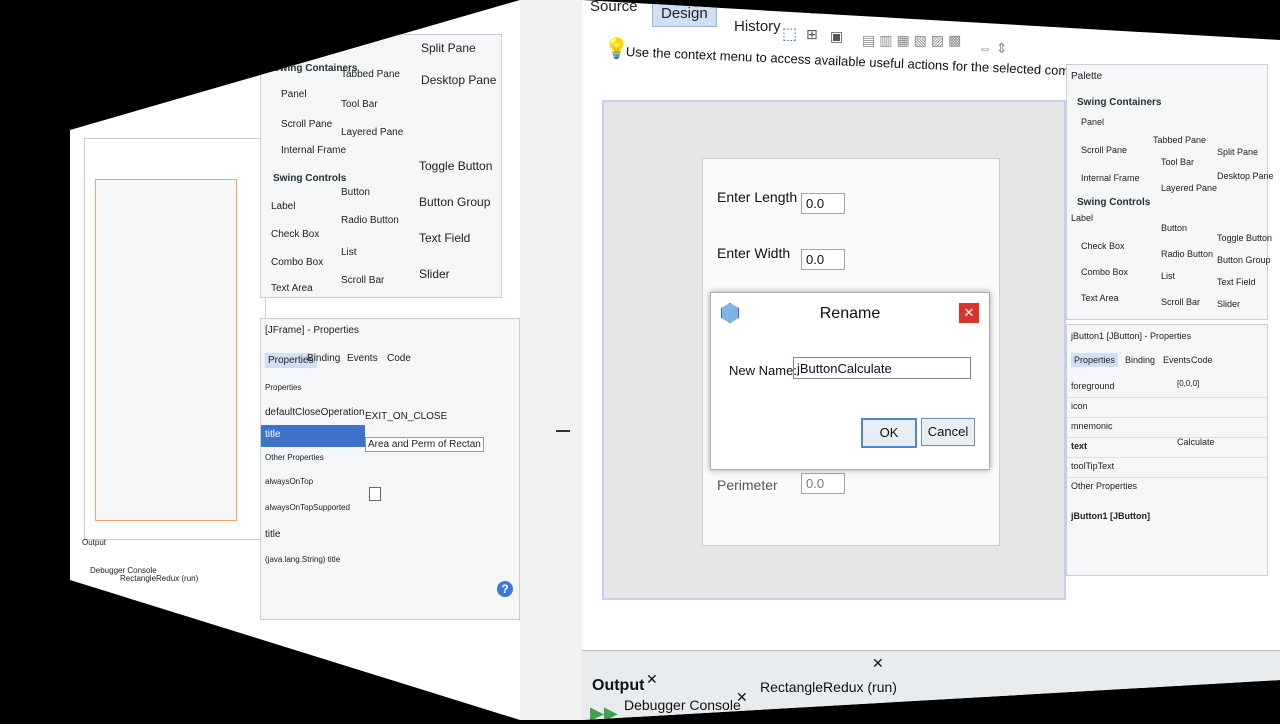 This screenshot has height=724, width=1280. Describe the element at coordinates (175, 339) in the screenshot. I see `left-editor` at that location.